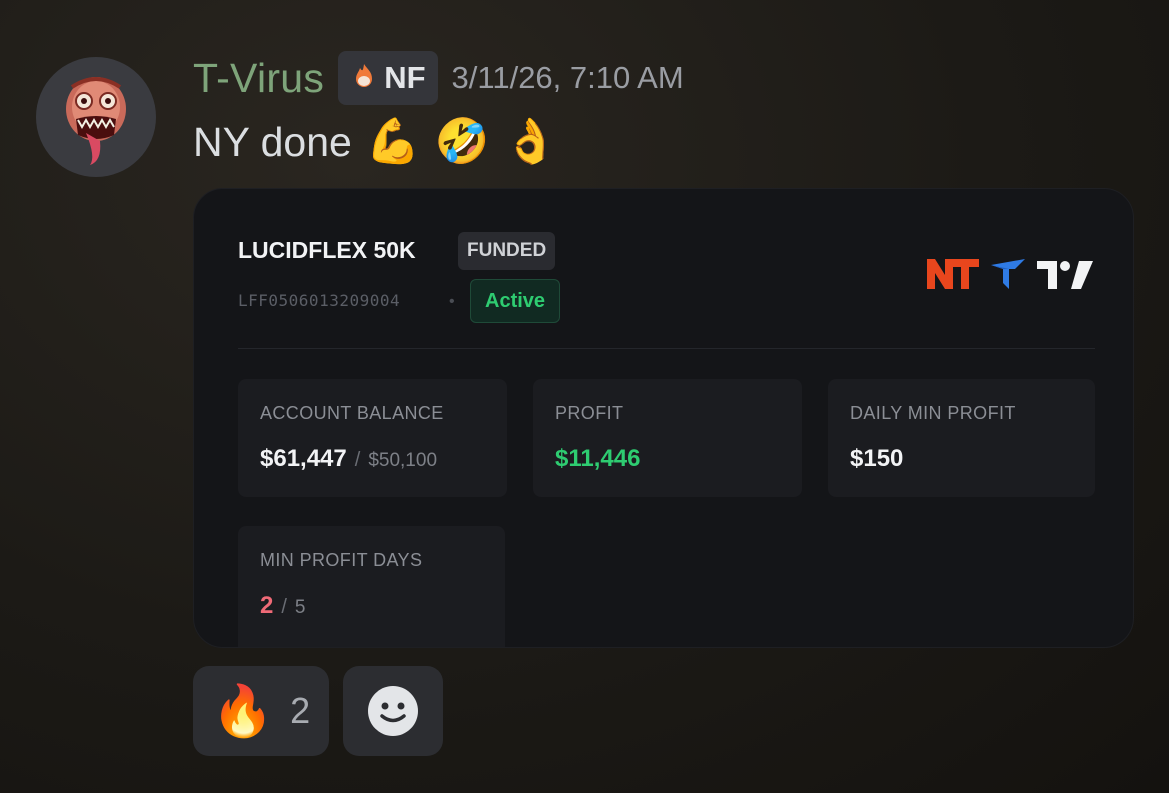 The width and height of the screenshot is (1169, 793). What do you see at coordinates (272, 141) in the screenshot?
I see `message-text: NY done` at bounding box center [272, 141].